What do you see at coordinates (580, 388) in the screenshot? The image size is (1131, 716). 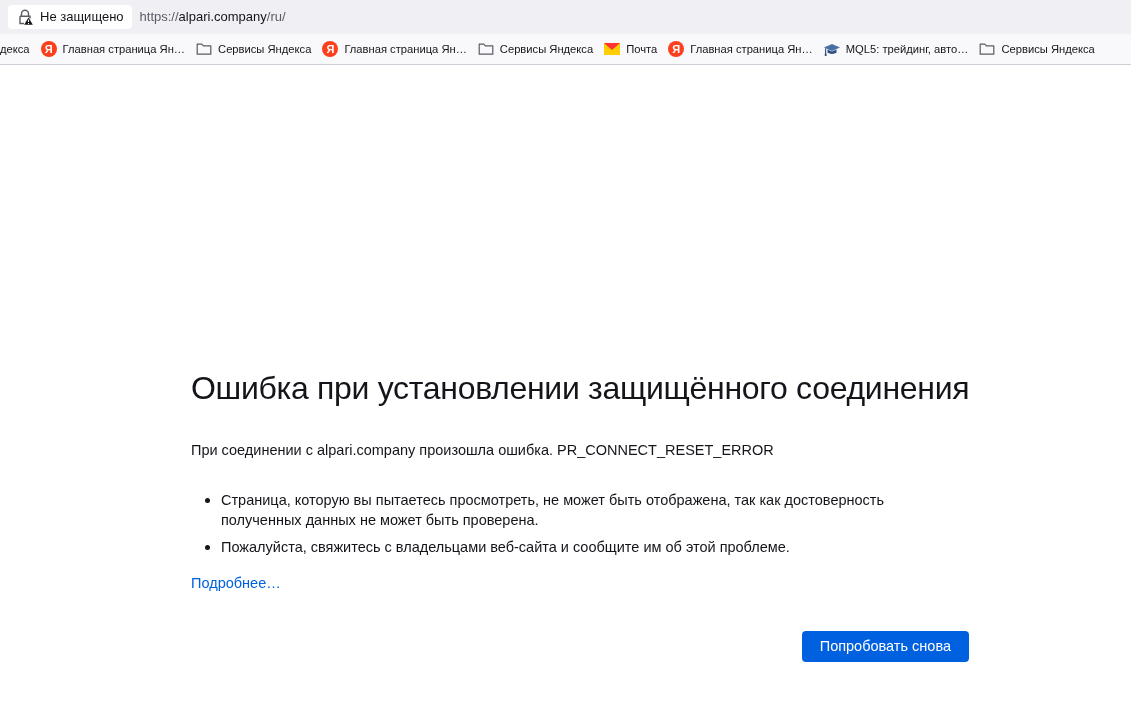 I see `error-title: Ошибка при установлении защищённого соединения` at bounding box center [580, 388].